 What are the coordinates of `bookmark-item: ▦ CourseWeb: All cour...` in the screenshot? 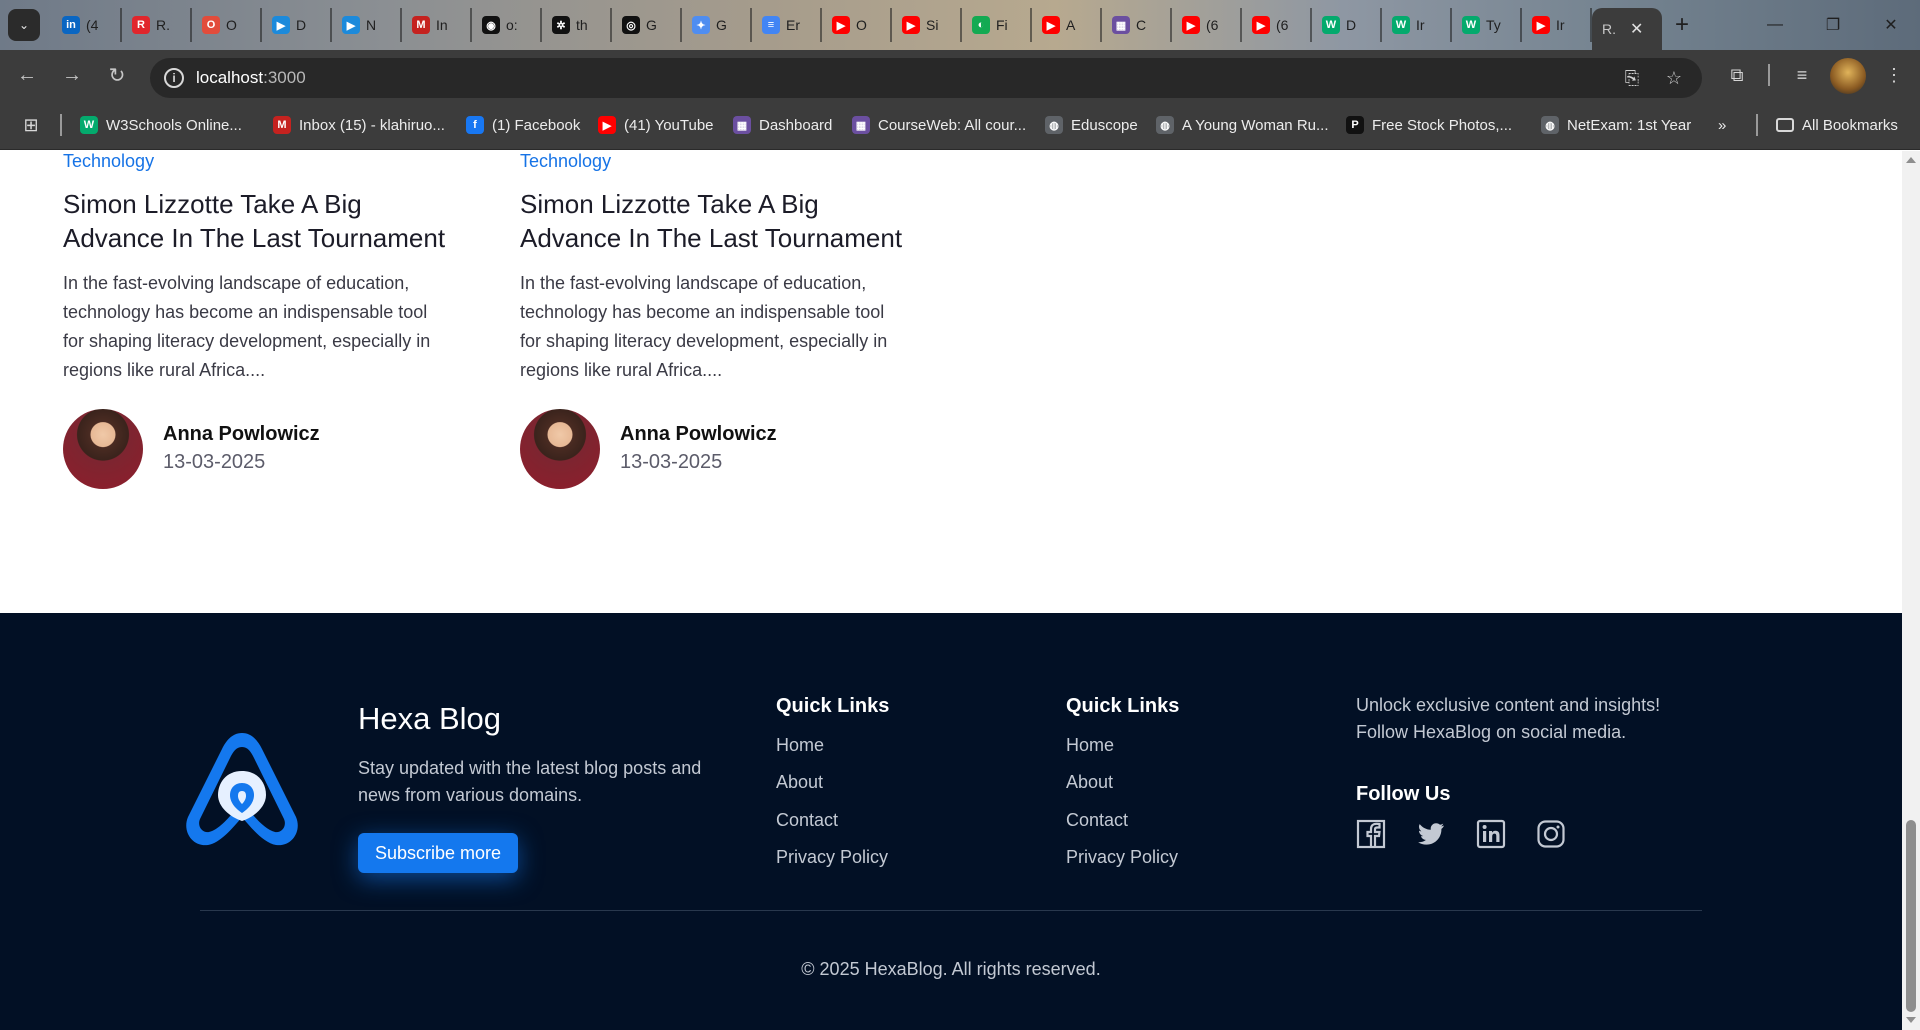 It's located at (939, 125).